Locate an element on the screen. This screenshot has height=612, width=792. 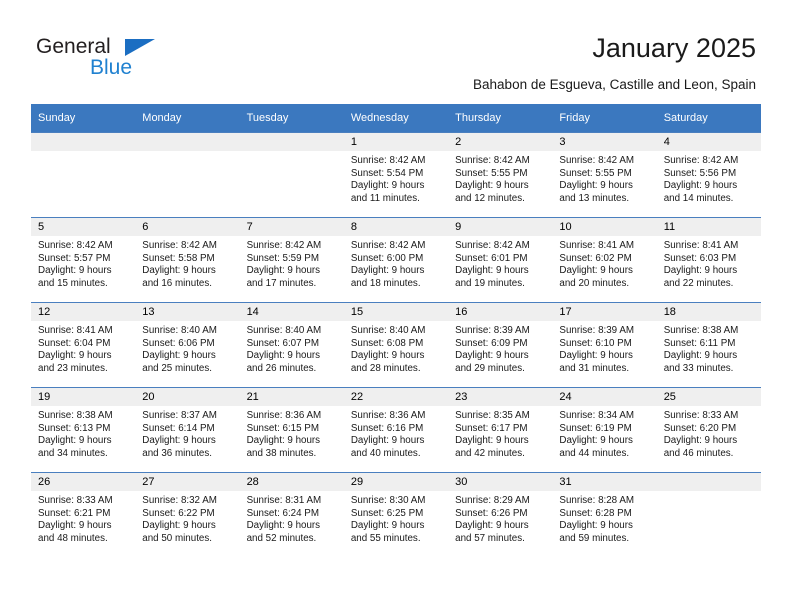
sunrise-text: Sunrise: 8:32 AM is located at coordinates (179, 500).